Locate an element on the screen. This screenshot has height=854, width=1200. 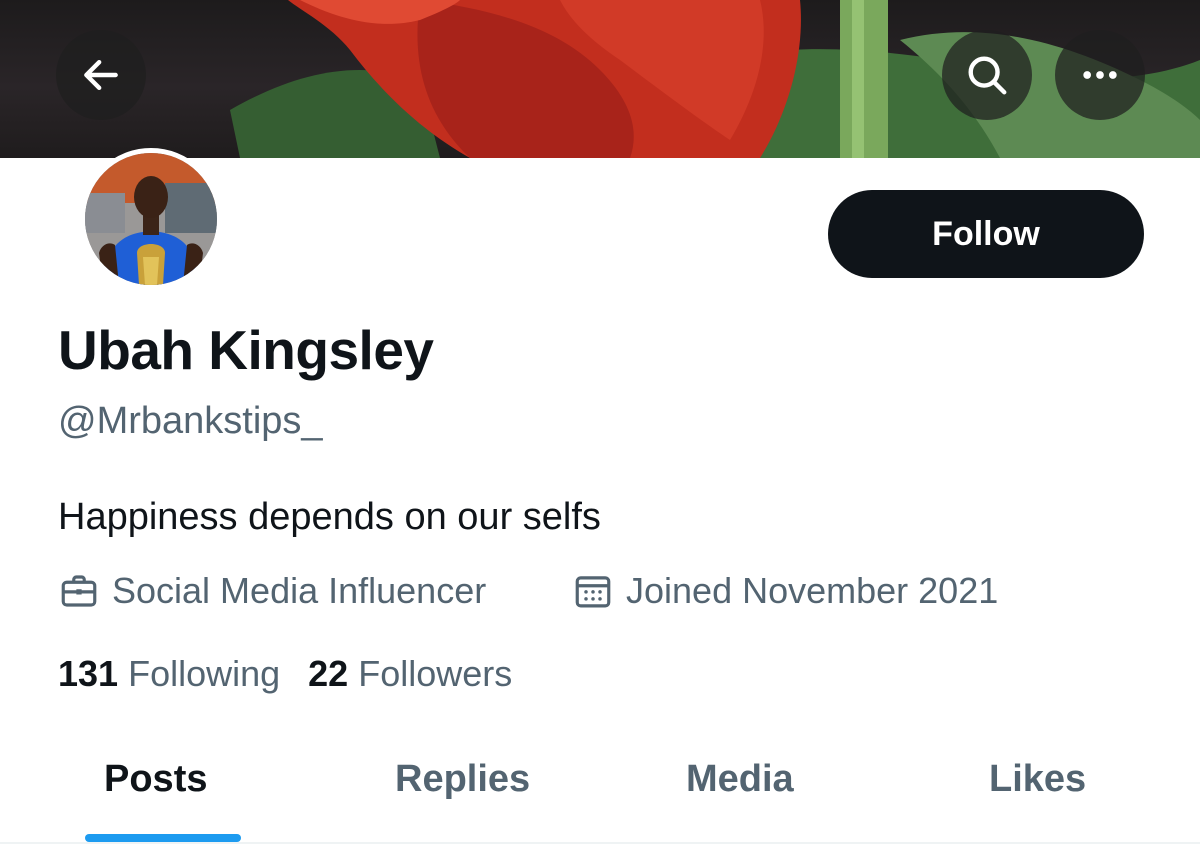
joined-label: Joined November 2021 is located at coordinates (812, 590).